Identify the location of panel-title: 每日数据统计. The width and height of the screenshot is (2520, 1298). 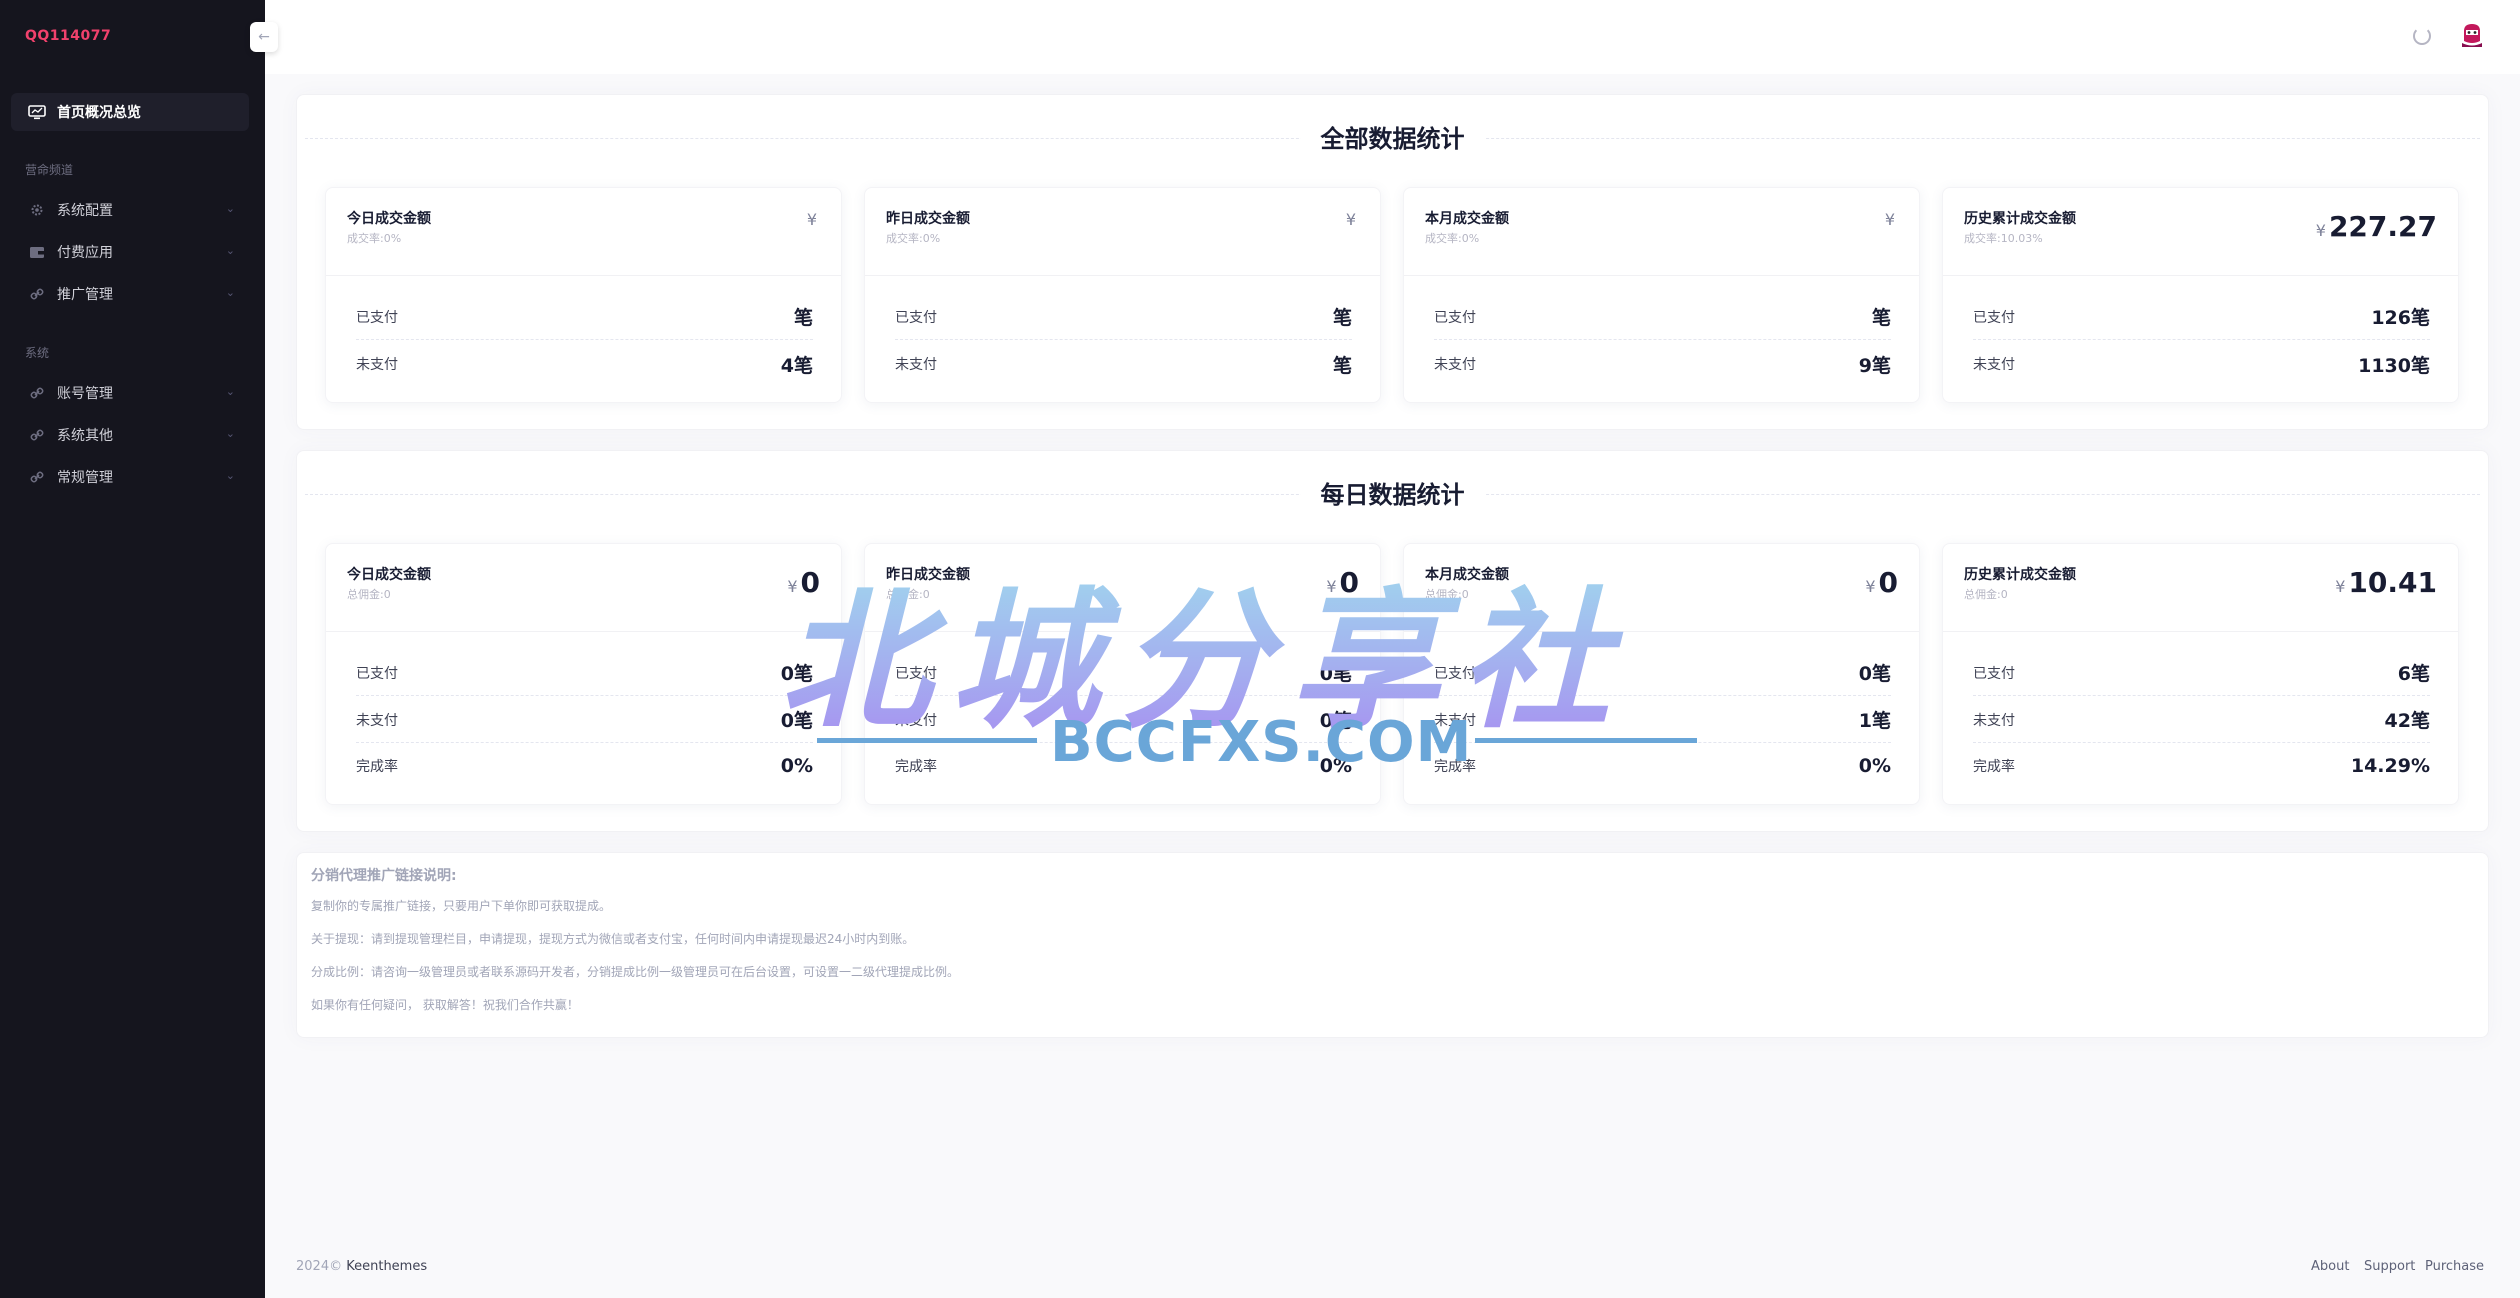
(1392, 495).